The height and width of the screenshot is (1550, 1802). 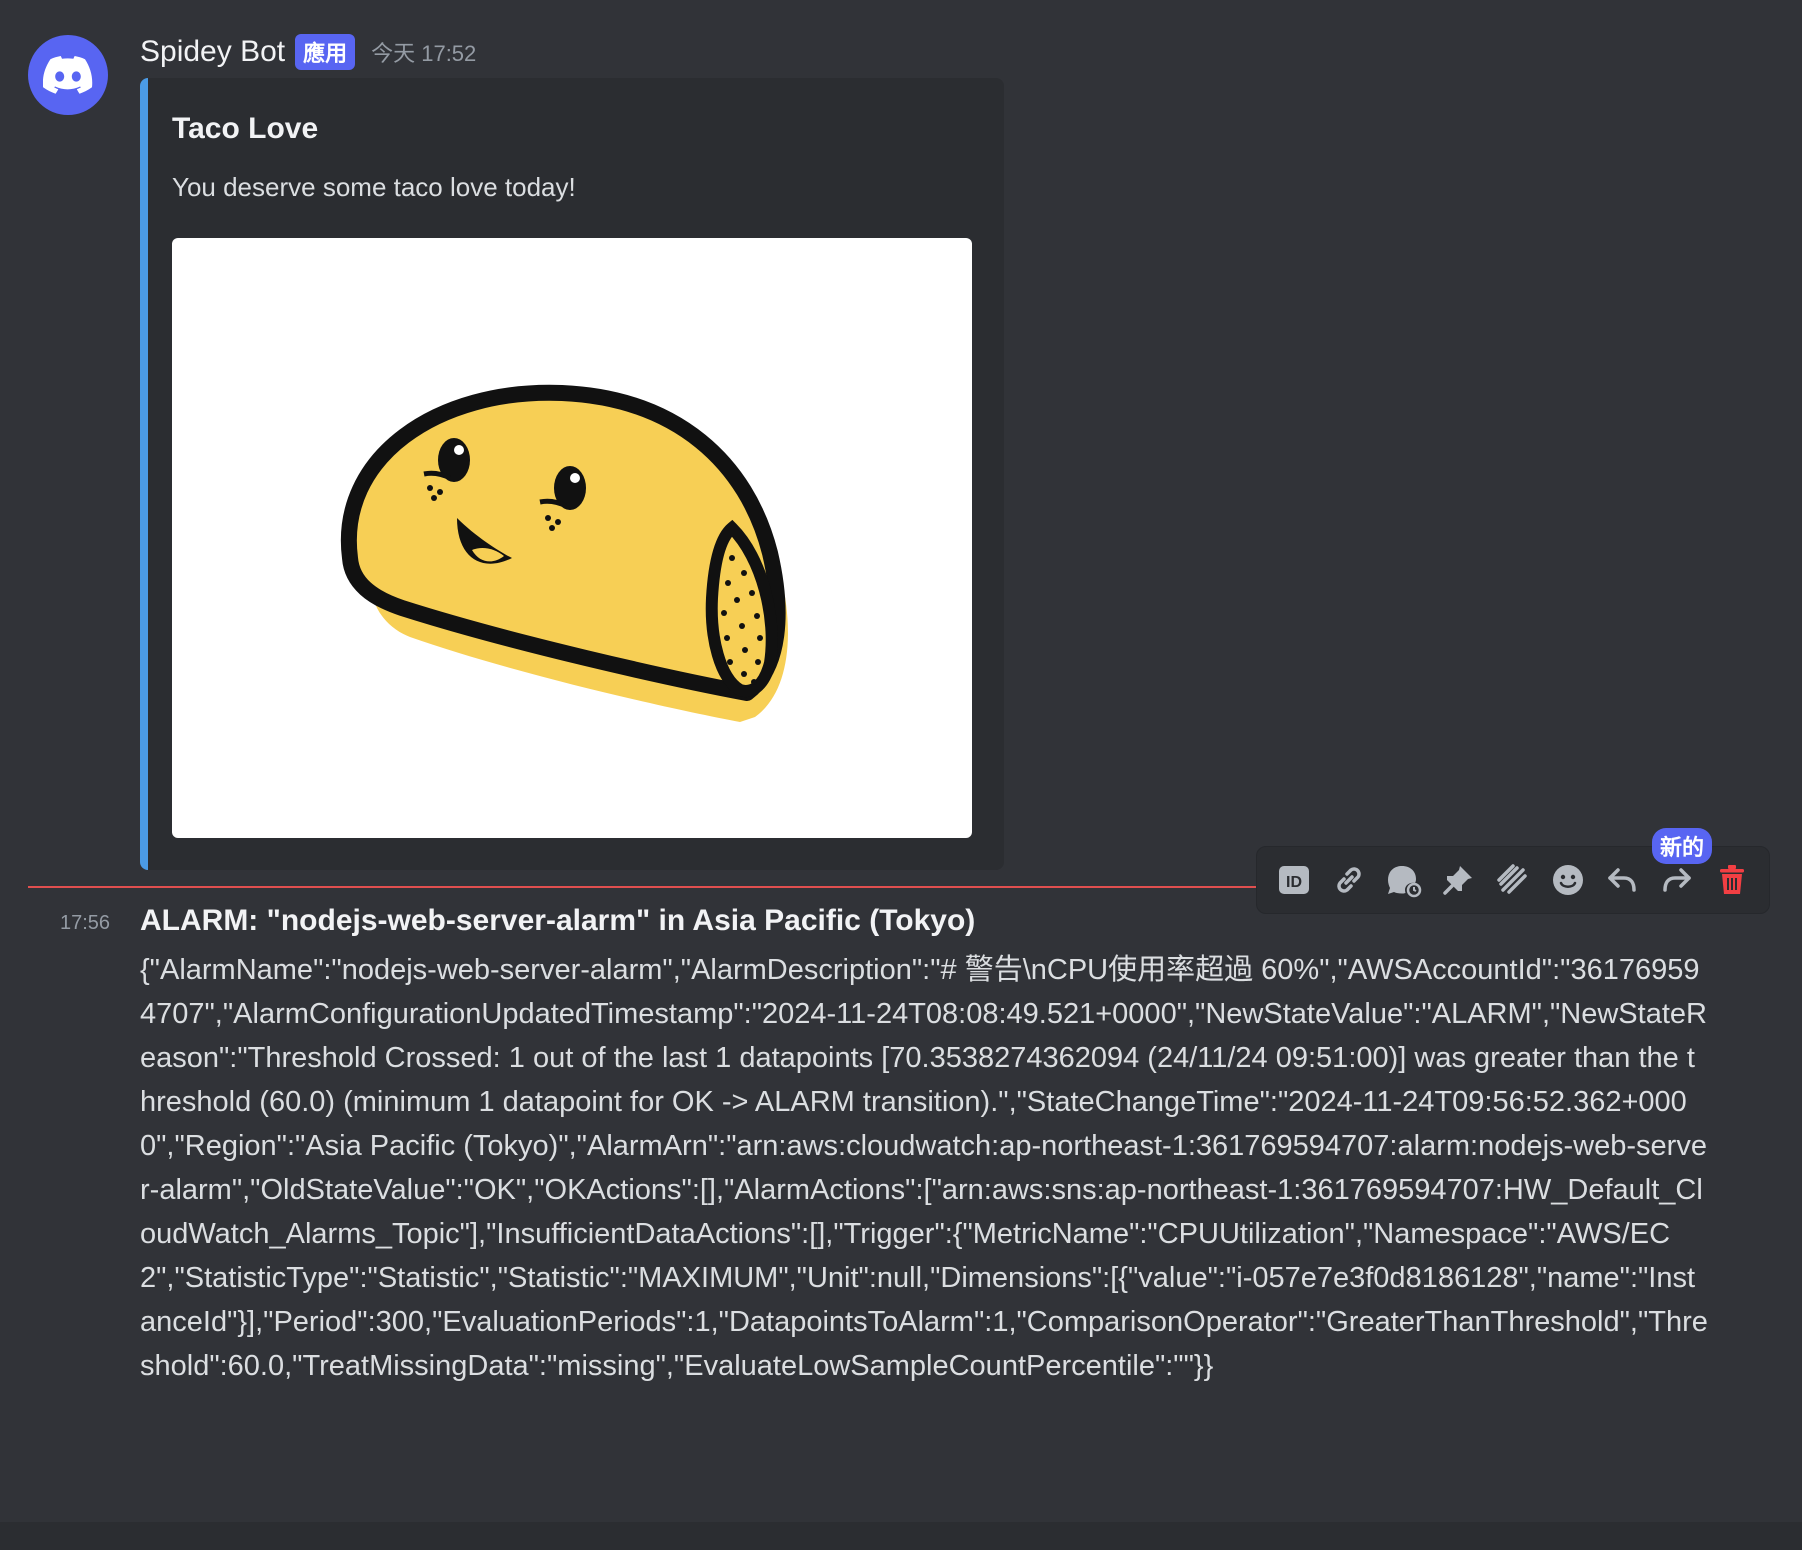 I want to click on new-badge: 新的, so click(x=1682, y=846).